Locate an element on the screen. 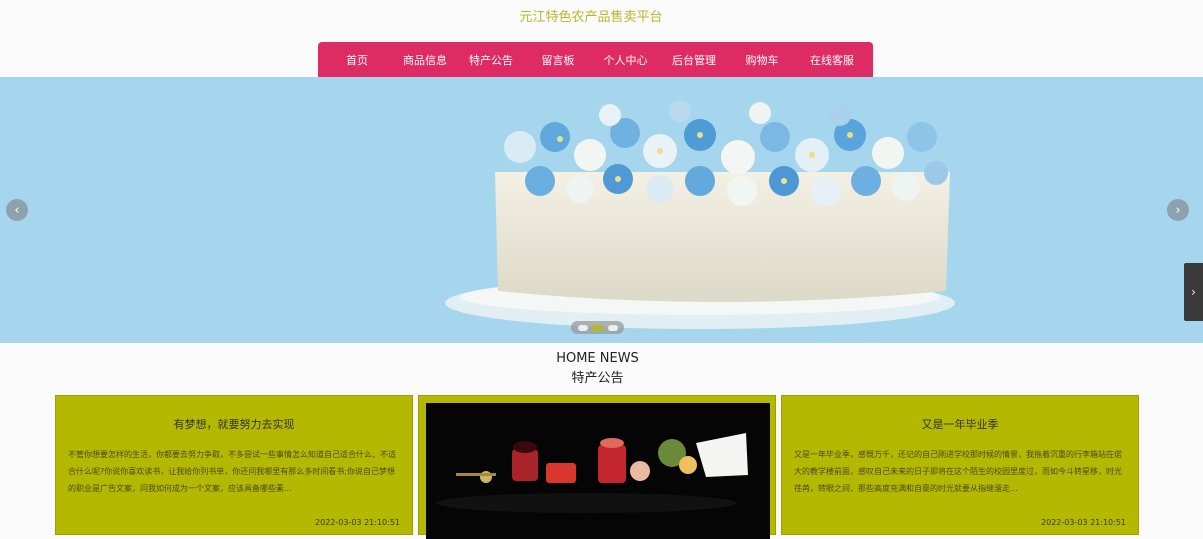 Image resolution: width=1203 pixels, height=539 pixels. carousel-next-button: › is located at coordinates (1178, 210).